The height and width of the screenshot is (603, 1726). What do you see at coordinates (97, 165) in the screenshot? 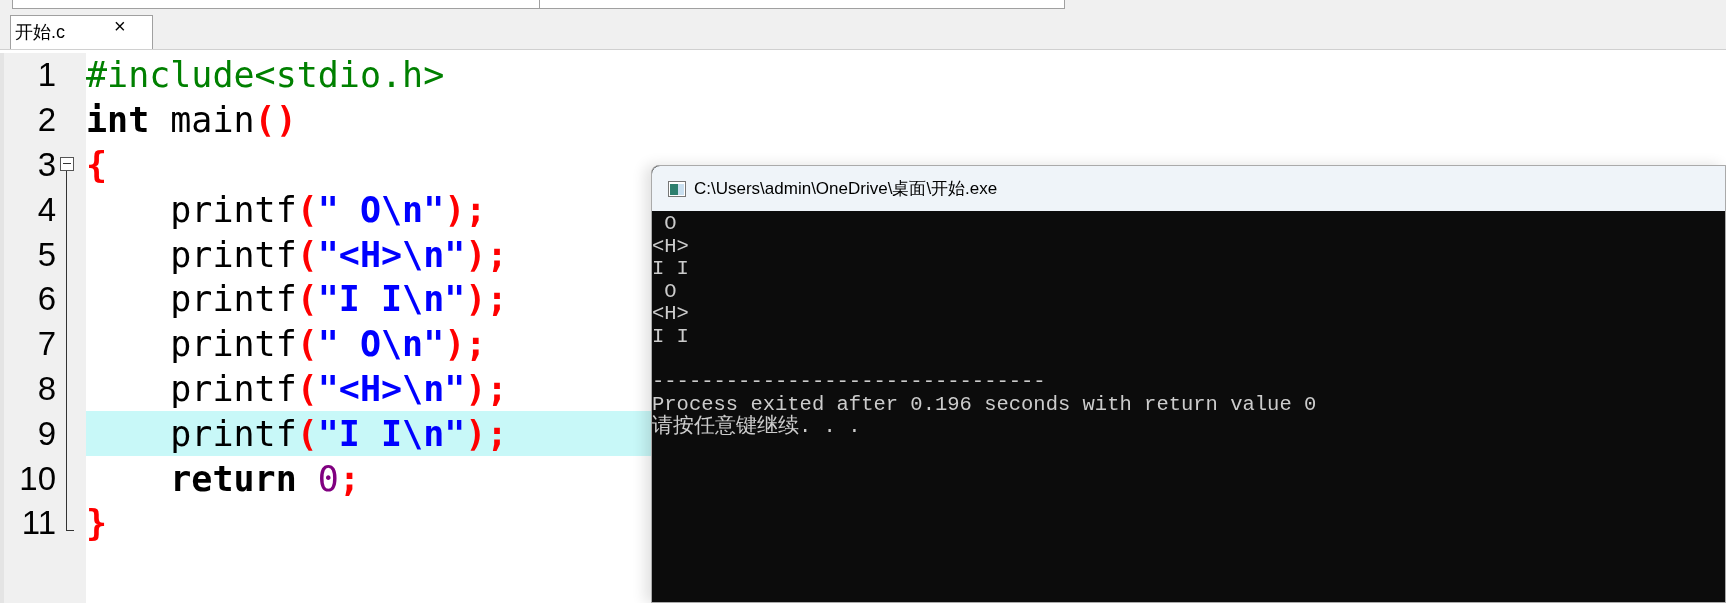
I see `code-line: {` at bounding box center [97, 165].